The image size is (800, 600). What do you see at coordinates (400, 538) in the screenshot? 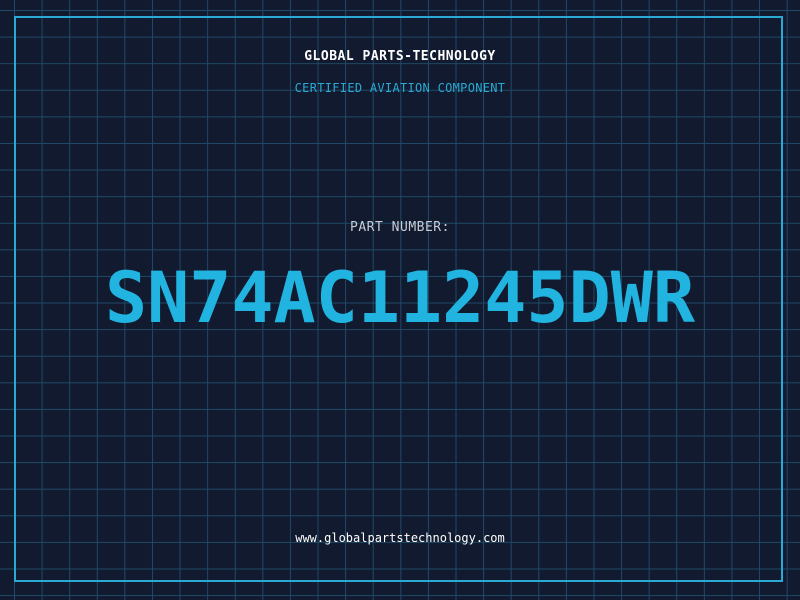
I see `website-url: www.globalpartstechnology.com` at bounding box center [400, 538].